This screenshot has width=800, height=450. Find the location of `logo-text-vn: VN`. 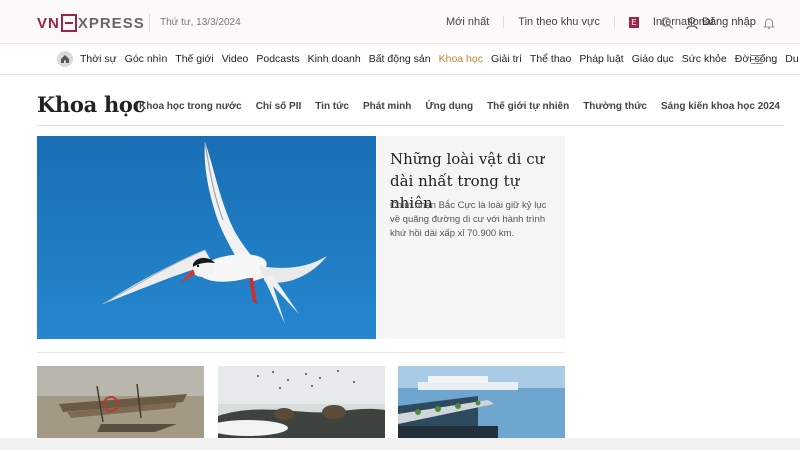

logo-text-vn: VN is located at coordinates (48, 23).